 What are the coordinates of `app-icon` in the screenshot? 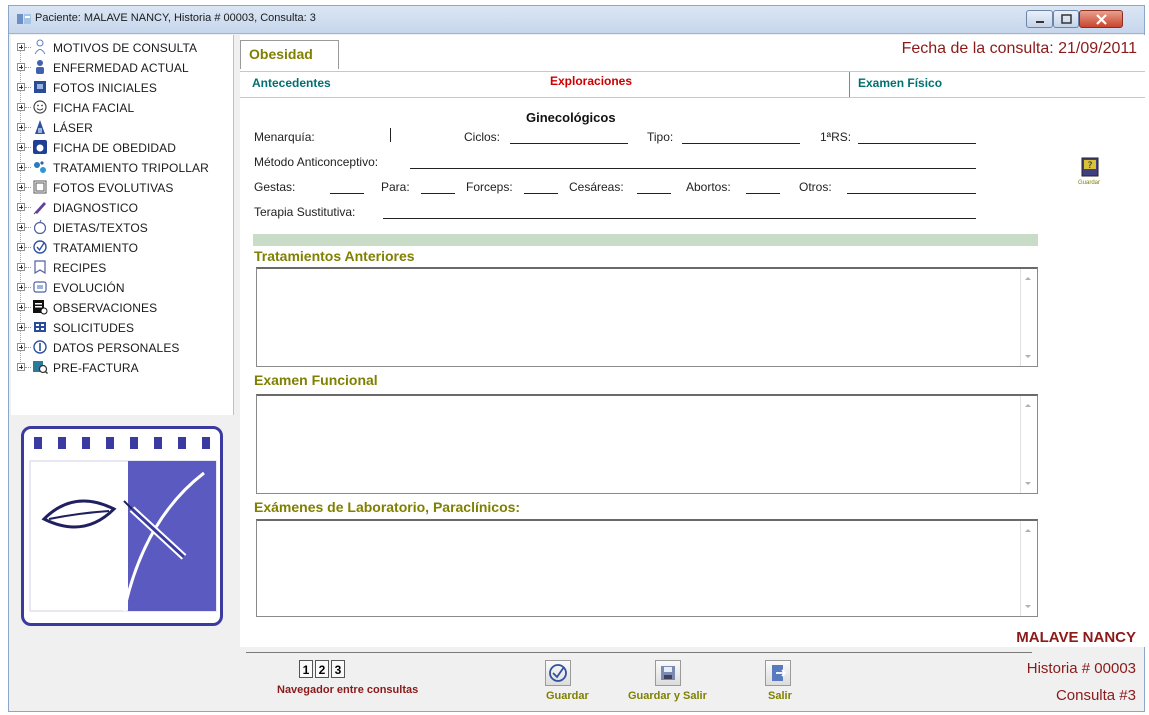 It's located at (24, 19).